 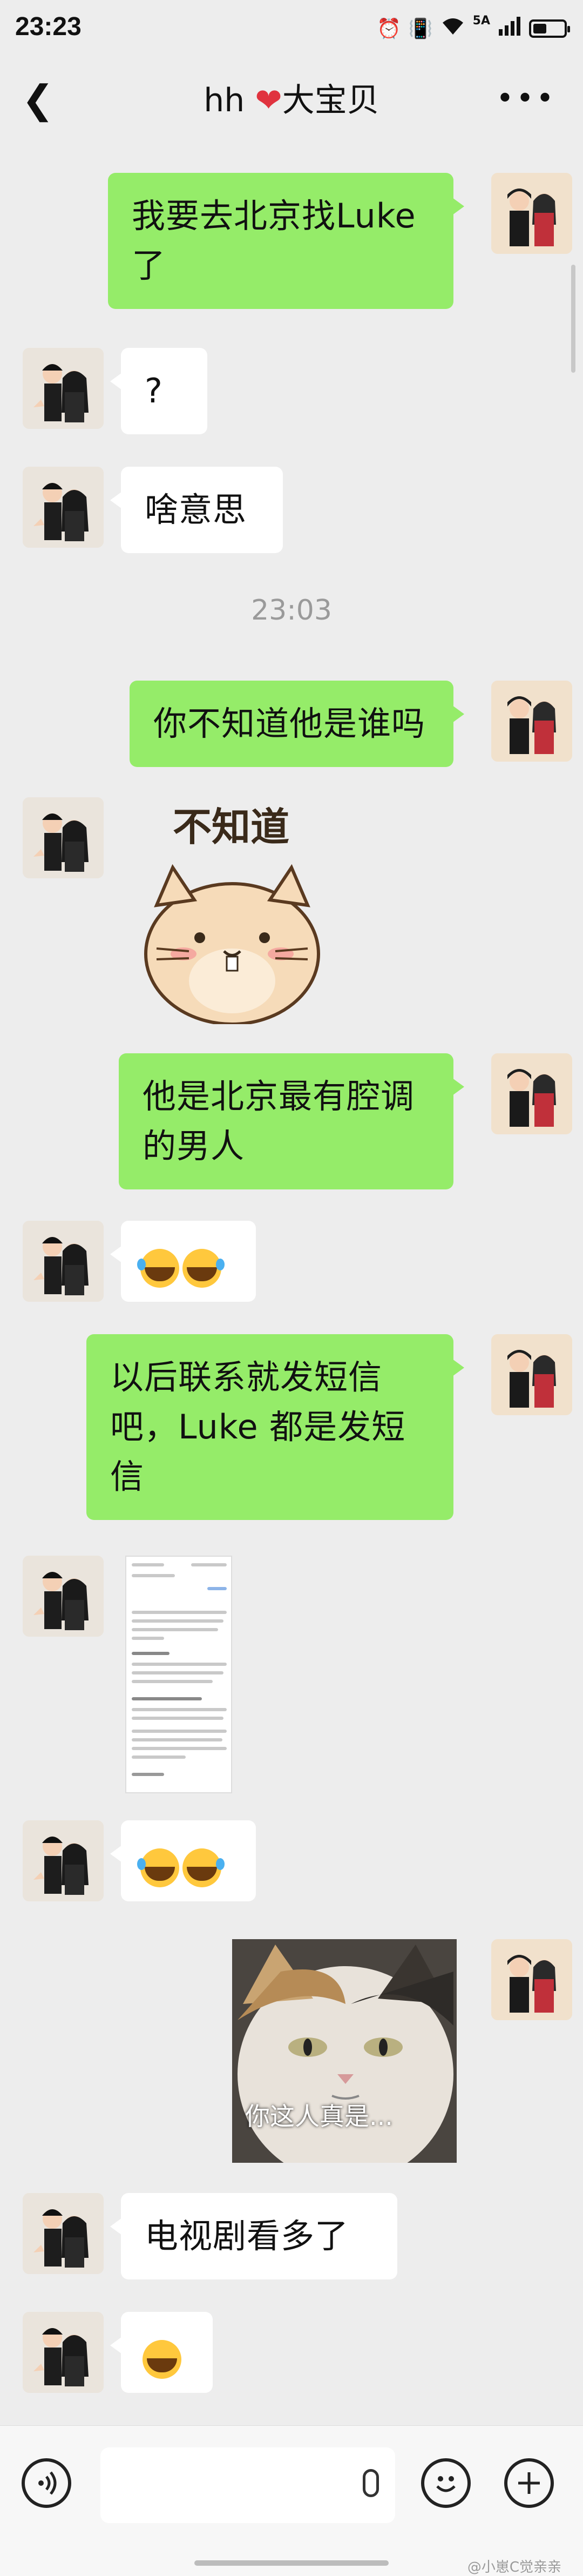 What do you see at coordinates (446, 2483) in the screenshot?
I see `emoji-icon` at bounding box center [446, 2483].